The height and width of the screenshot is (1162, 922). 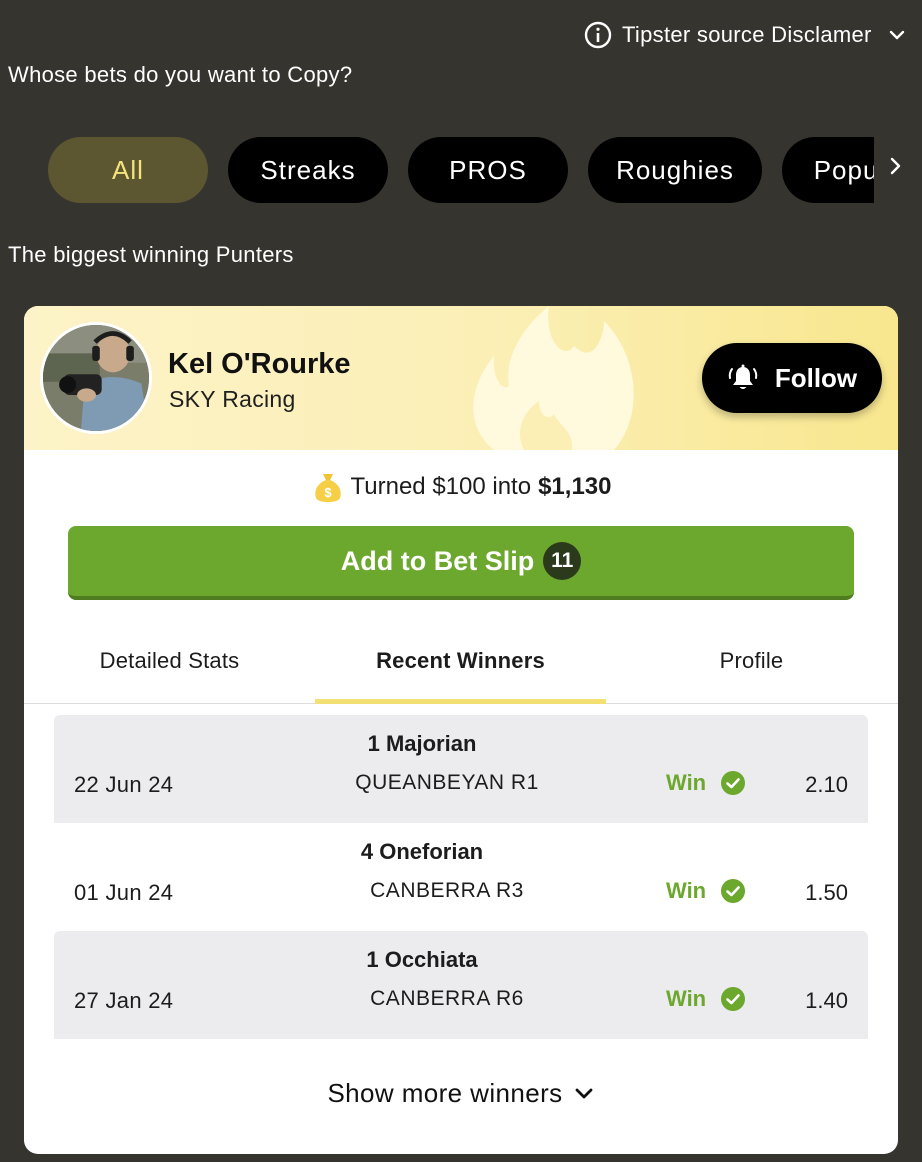 I want to click on follow-label: Follow, so click(x=816, y=377).